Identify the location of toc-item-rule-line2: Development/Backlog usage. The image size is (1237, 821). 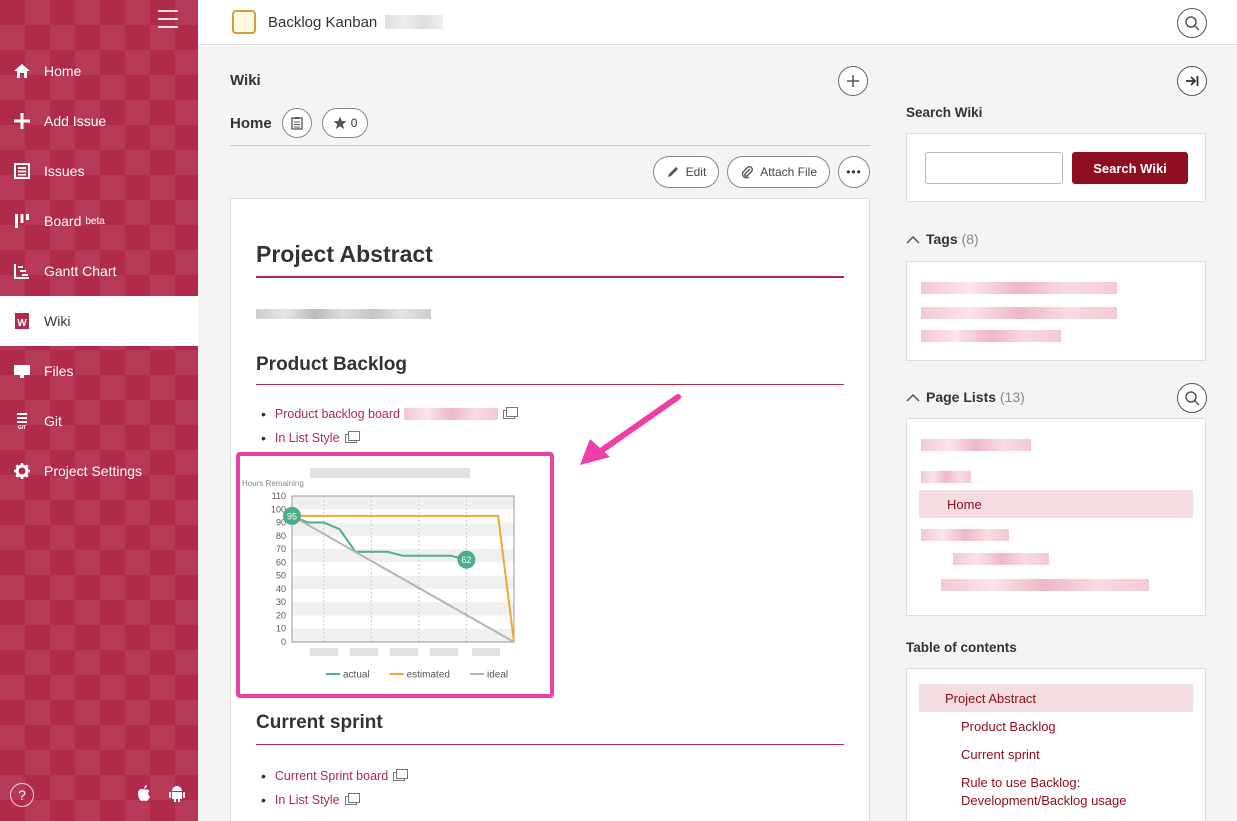
(1044, 800).